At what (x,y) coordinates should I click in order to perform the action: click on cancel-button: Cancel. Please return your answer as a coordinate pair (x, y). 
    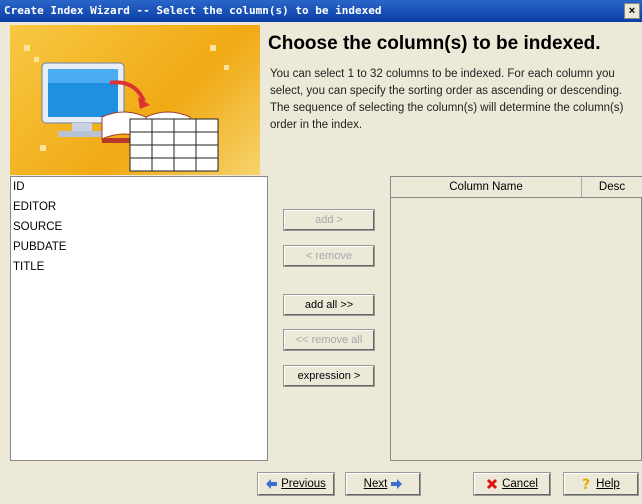
    Looking at the image, I should click on (512, 484).